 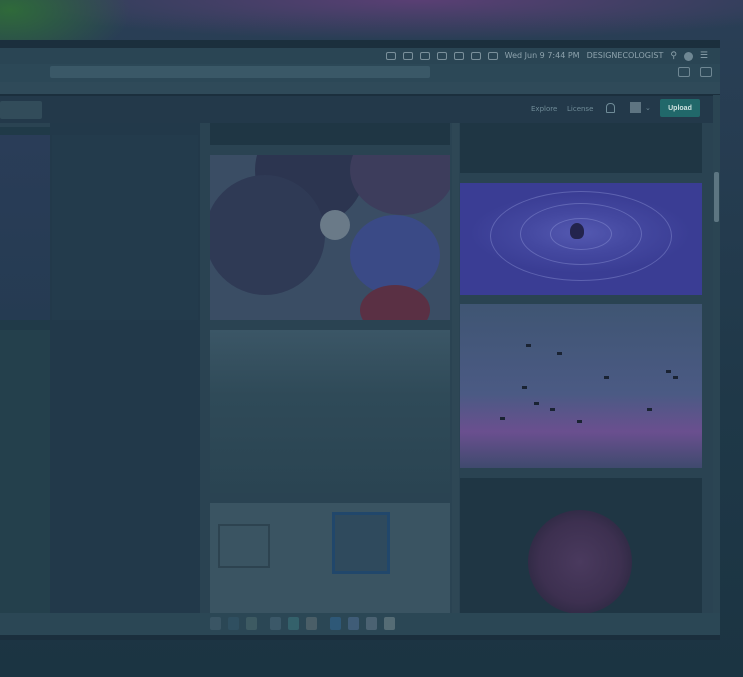 What do you see at coordinates (21, 110) in the screenshot?
I see `search-input` at bounding box center [21, 110].